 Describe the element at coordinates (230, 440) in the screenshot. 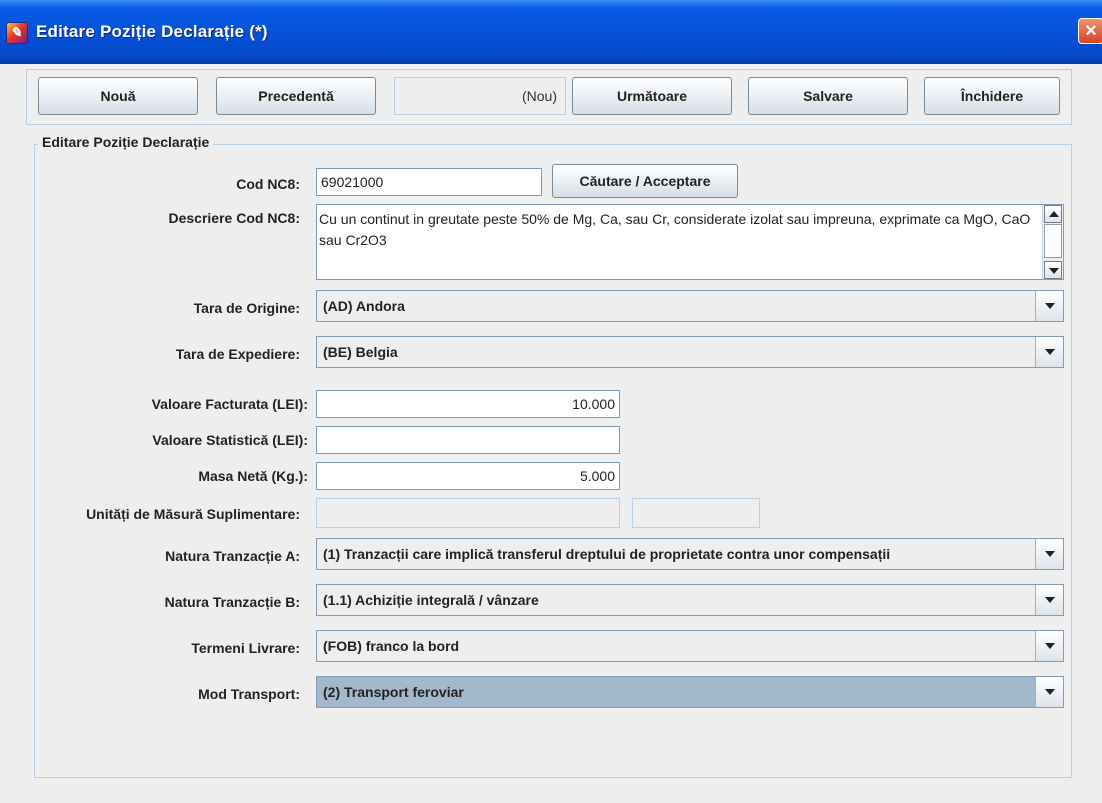

I see `valoare-statistica-label: Valoare Statistică (LEI):` at that location.